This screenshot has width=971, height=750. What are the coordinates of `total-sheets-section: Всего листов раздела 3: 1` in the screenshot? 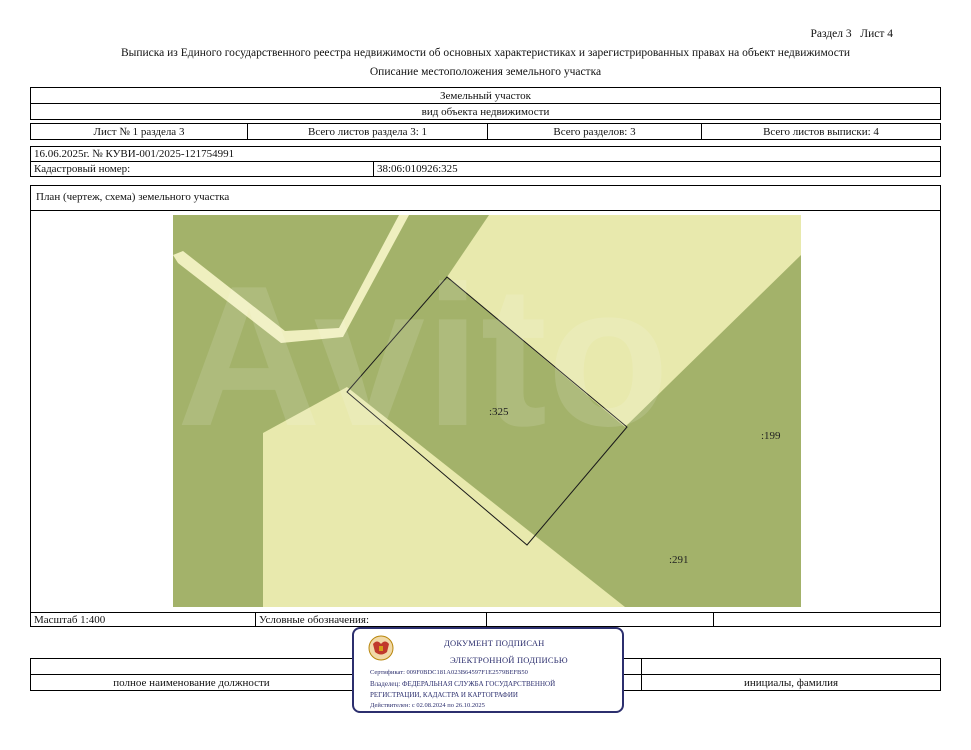 It's located at (368, 131).